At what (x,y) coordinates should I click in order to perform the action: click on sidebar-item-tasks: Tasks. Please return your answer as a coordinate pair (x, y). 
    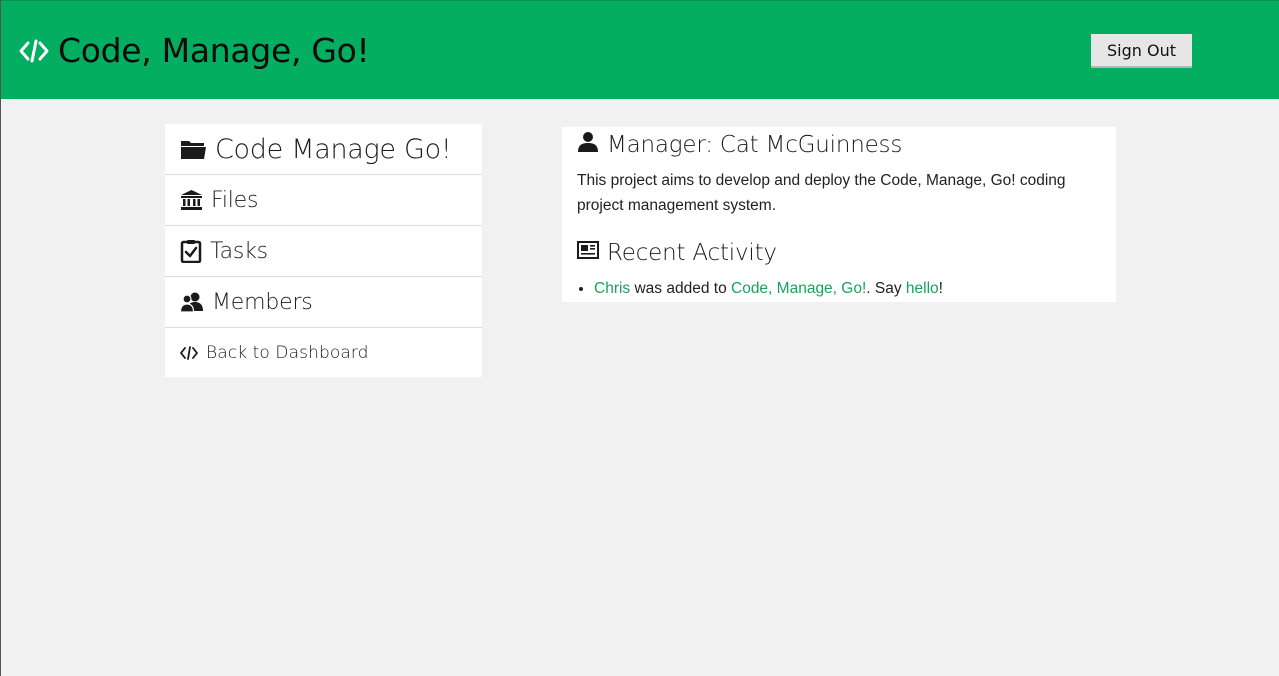
    Looking at the image, I should click on (323, 251).